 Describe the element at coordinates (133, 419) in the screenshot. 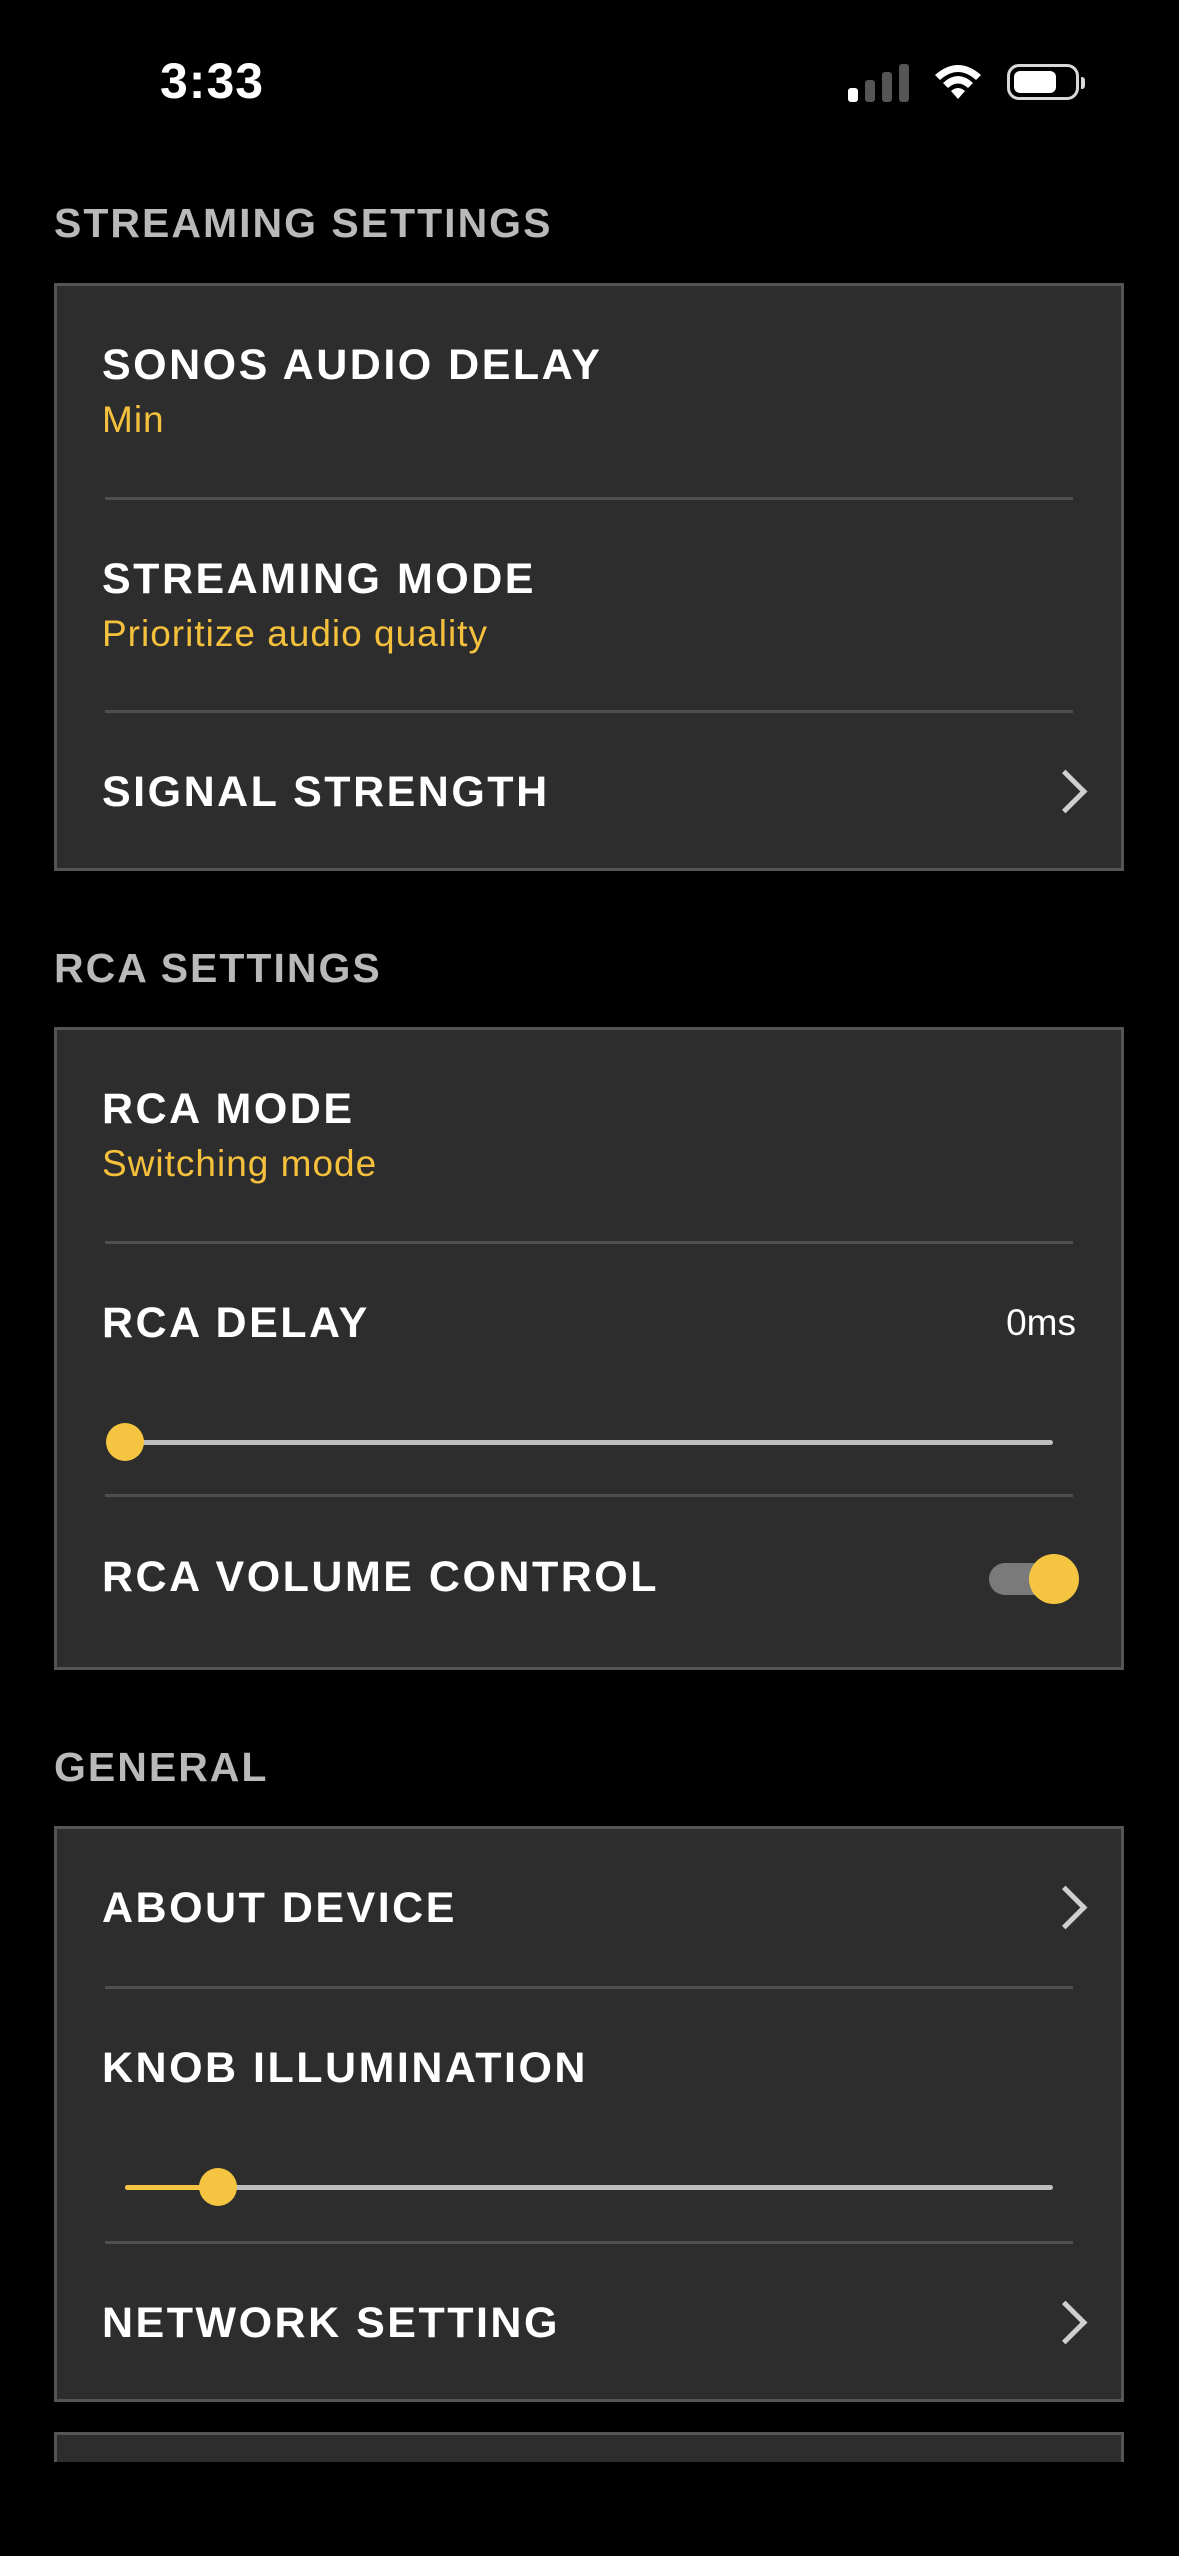

I see `sonos-audio-delay-value: Min` at that location.